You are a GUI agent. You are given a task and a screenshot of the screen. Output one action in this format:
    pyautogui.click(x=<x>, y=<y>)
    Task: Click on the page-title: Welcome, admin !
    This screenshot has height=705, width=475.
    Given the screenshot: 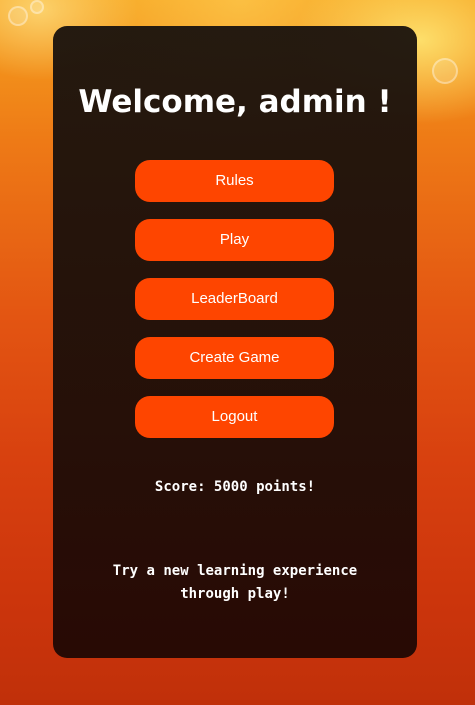 What is the action you would take?
    pyautogui.click(x=235, y=102)
    